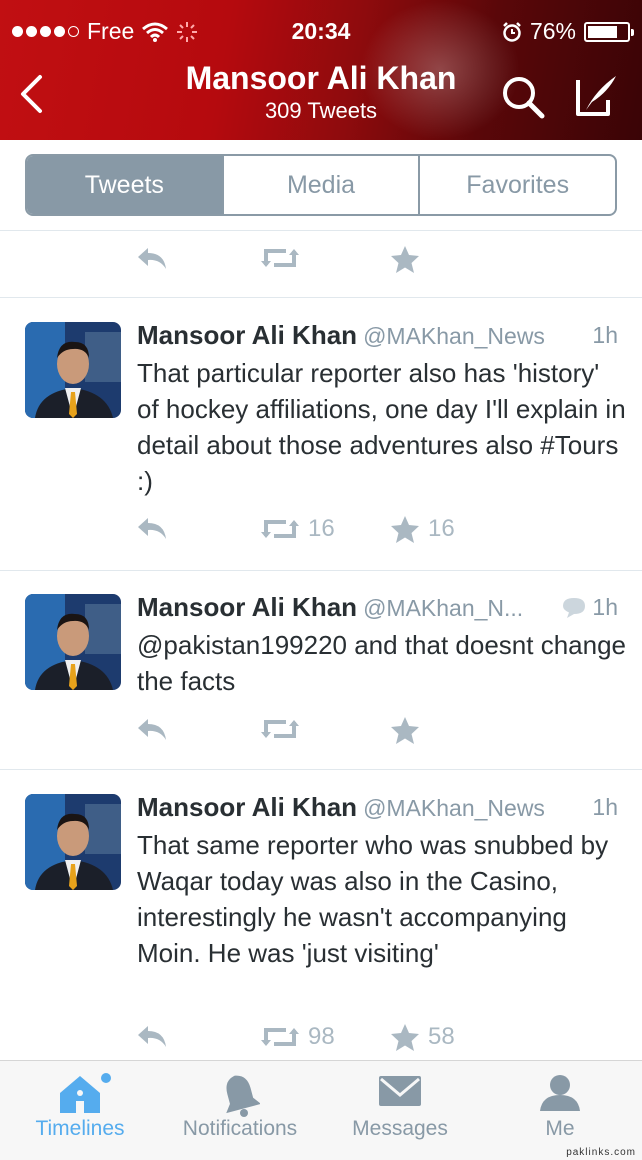 The image size is (642, 1160). Describe the element at coordinates (560, 1128) in the screenshot. I see `tab-label: Me` at that location.